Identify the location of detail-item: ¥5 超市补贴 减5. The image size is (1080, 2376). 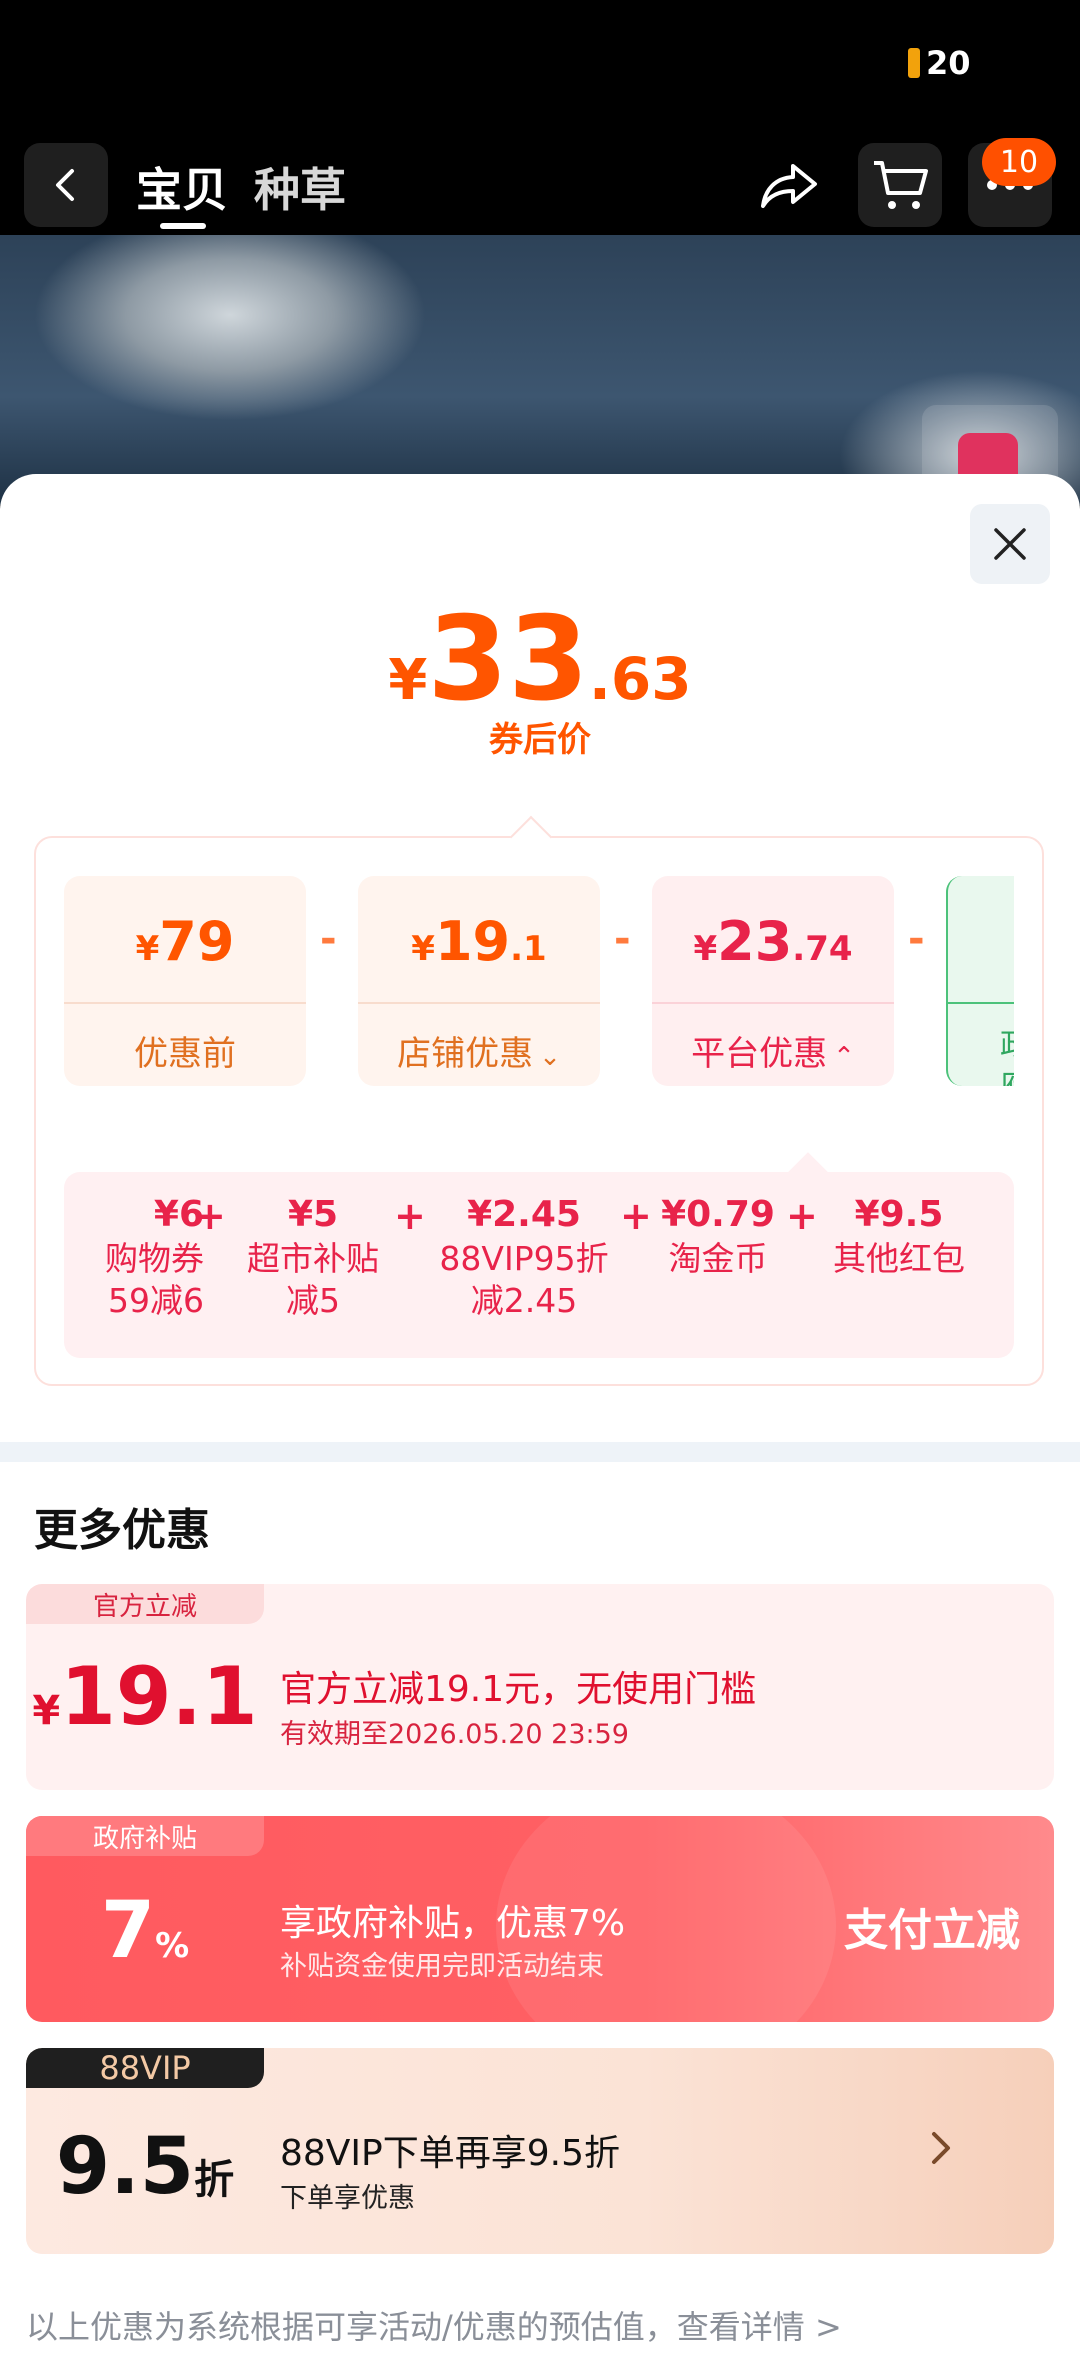
(313, 1258).